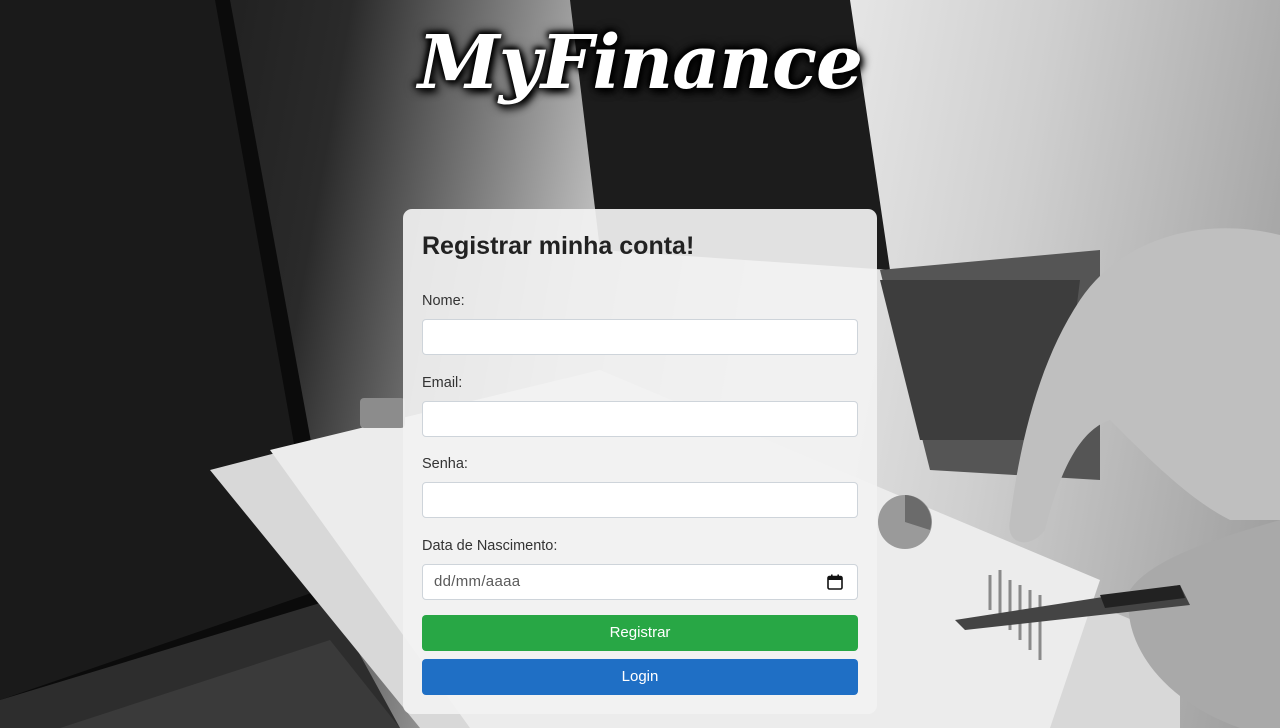  I want to click on birthdate-label: Data de Nascimento:, so click(490, 546).